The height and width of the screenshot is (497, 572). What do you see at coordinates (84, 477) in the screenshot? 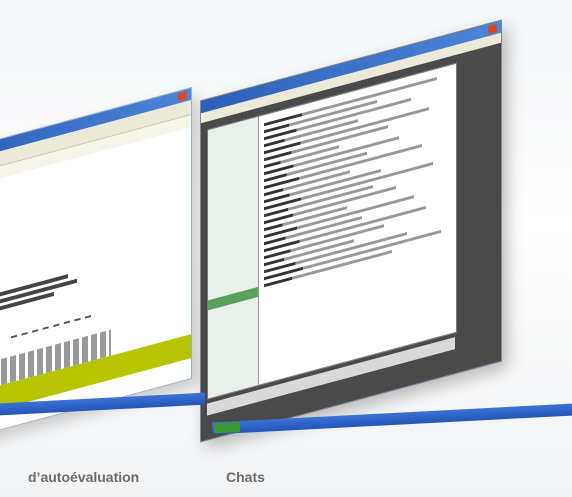
I see `caption-self-assessment: d’autoévaluation` at bounding box center [84, 477].